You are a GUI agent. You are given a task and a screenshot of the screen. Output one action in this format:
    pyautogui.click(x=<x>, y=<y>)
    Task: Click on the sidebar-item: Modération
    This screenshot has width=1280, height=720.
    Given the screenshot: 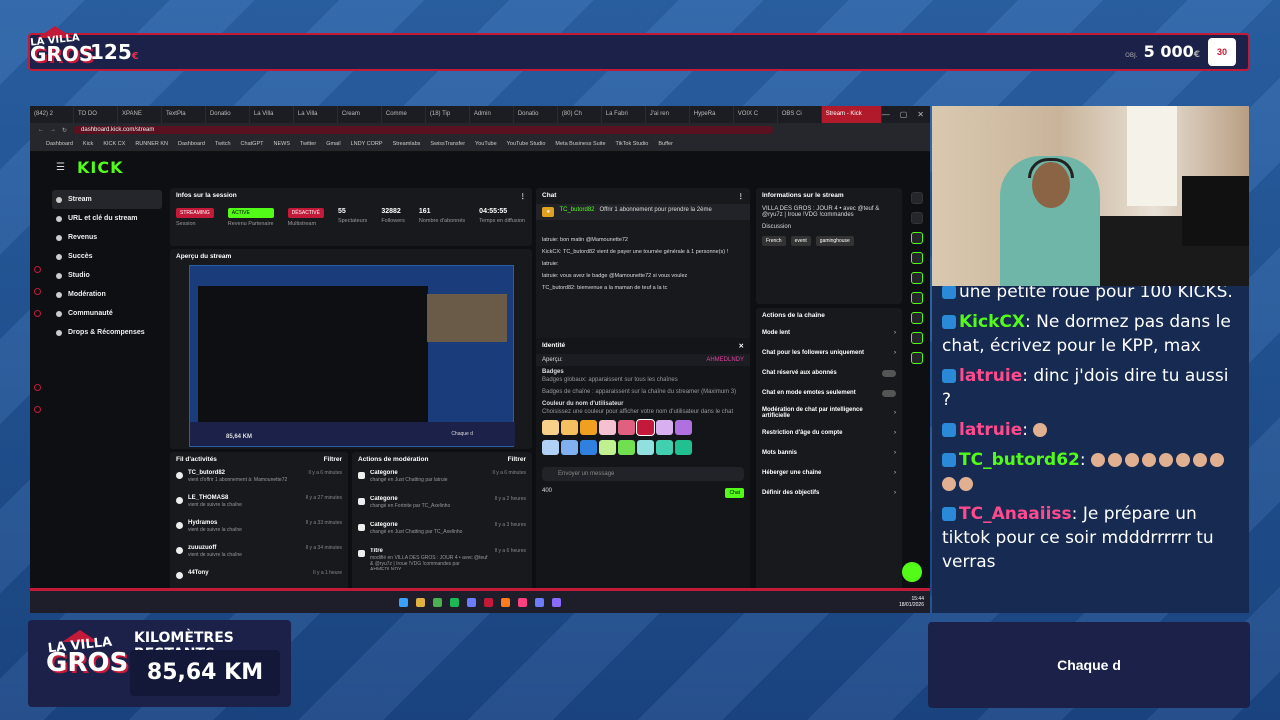 What is the action you would take?
    pyautogui.click(x=107, y=294)
    